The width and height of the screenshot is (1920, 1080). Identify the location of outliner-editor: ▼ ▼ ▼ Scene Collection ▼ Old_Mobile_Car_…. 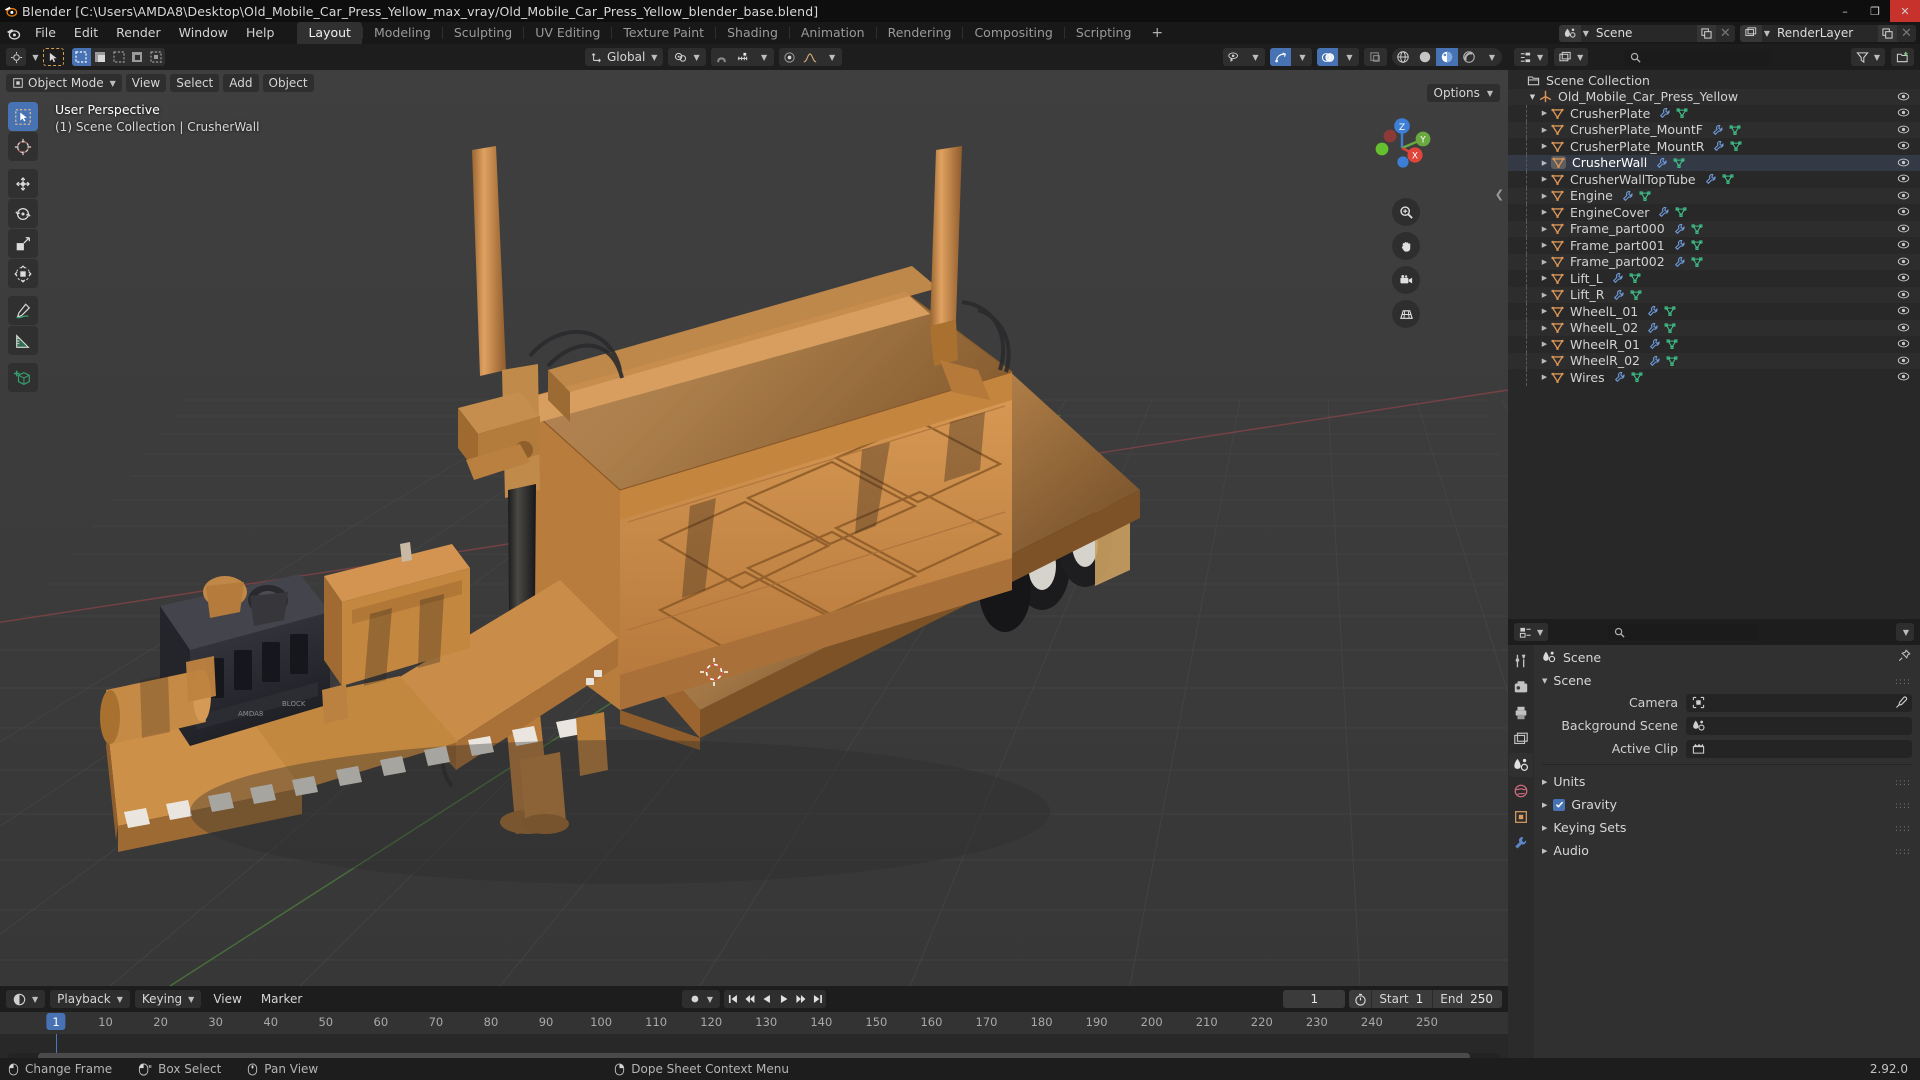
(1714, 331).